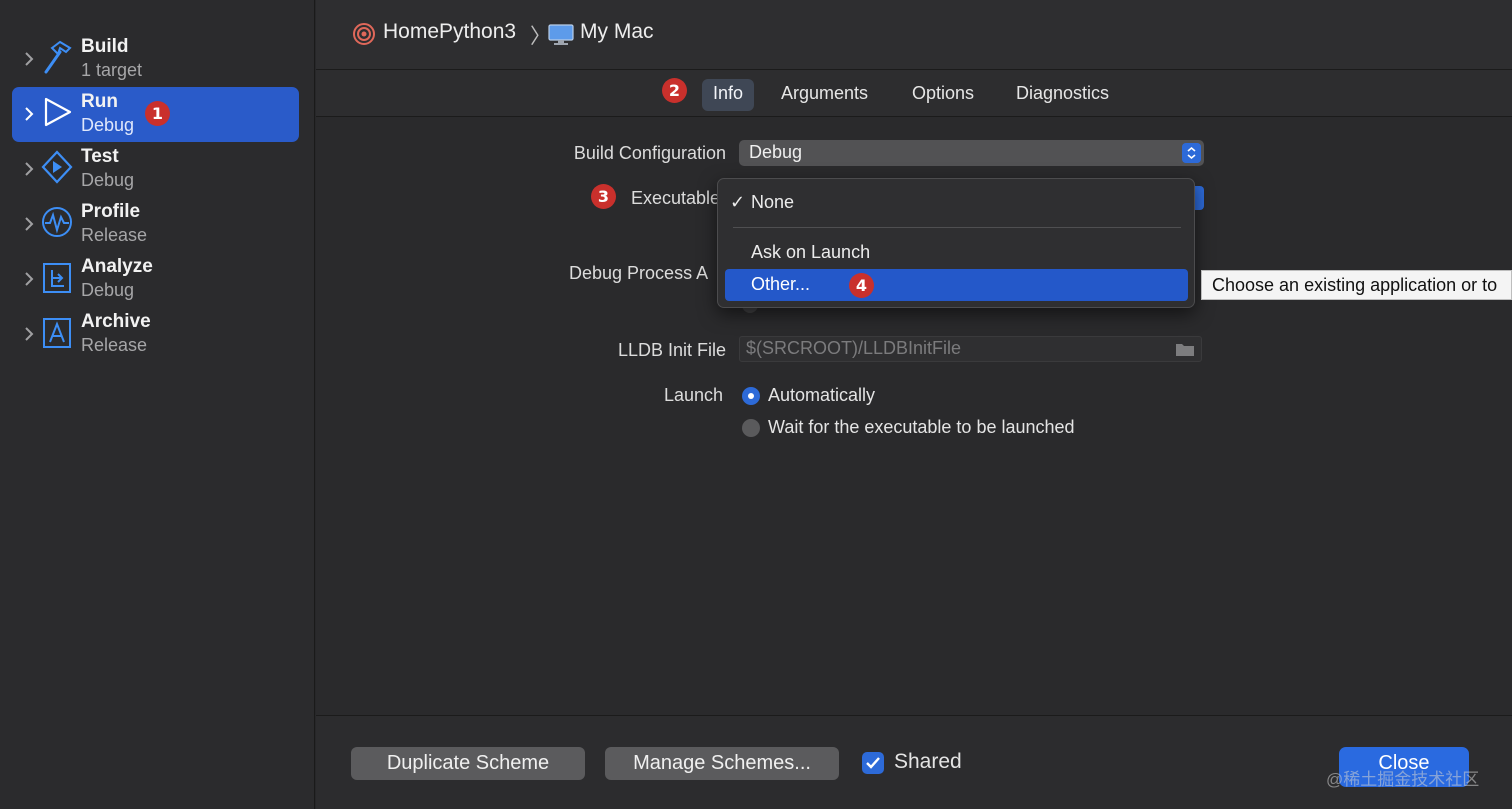 The height and width of the screenshot is (809, 1512). I want to click on sidebar-item-test: Test Debug, so click(155, 169).